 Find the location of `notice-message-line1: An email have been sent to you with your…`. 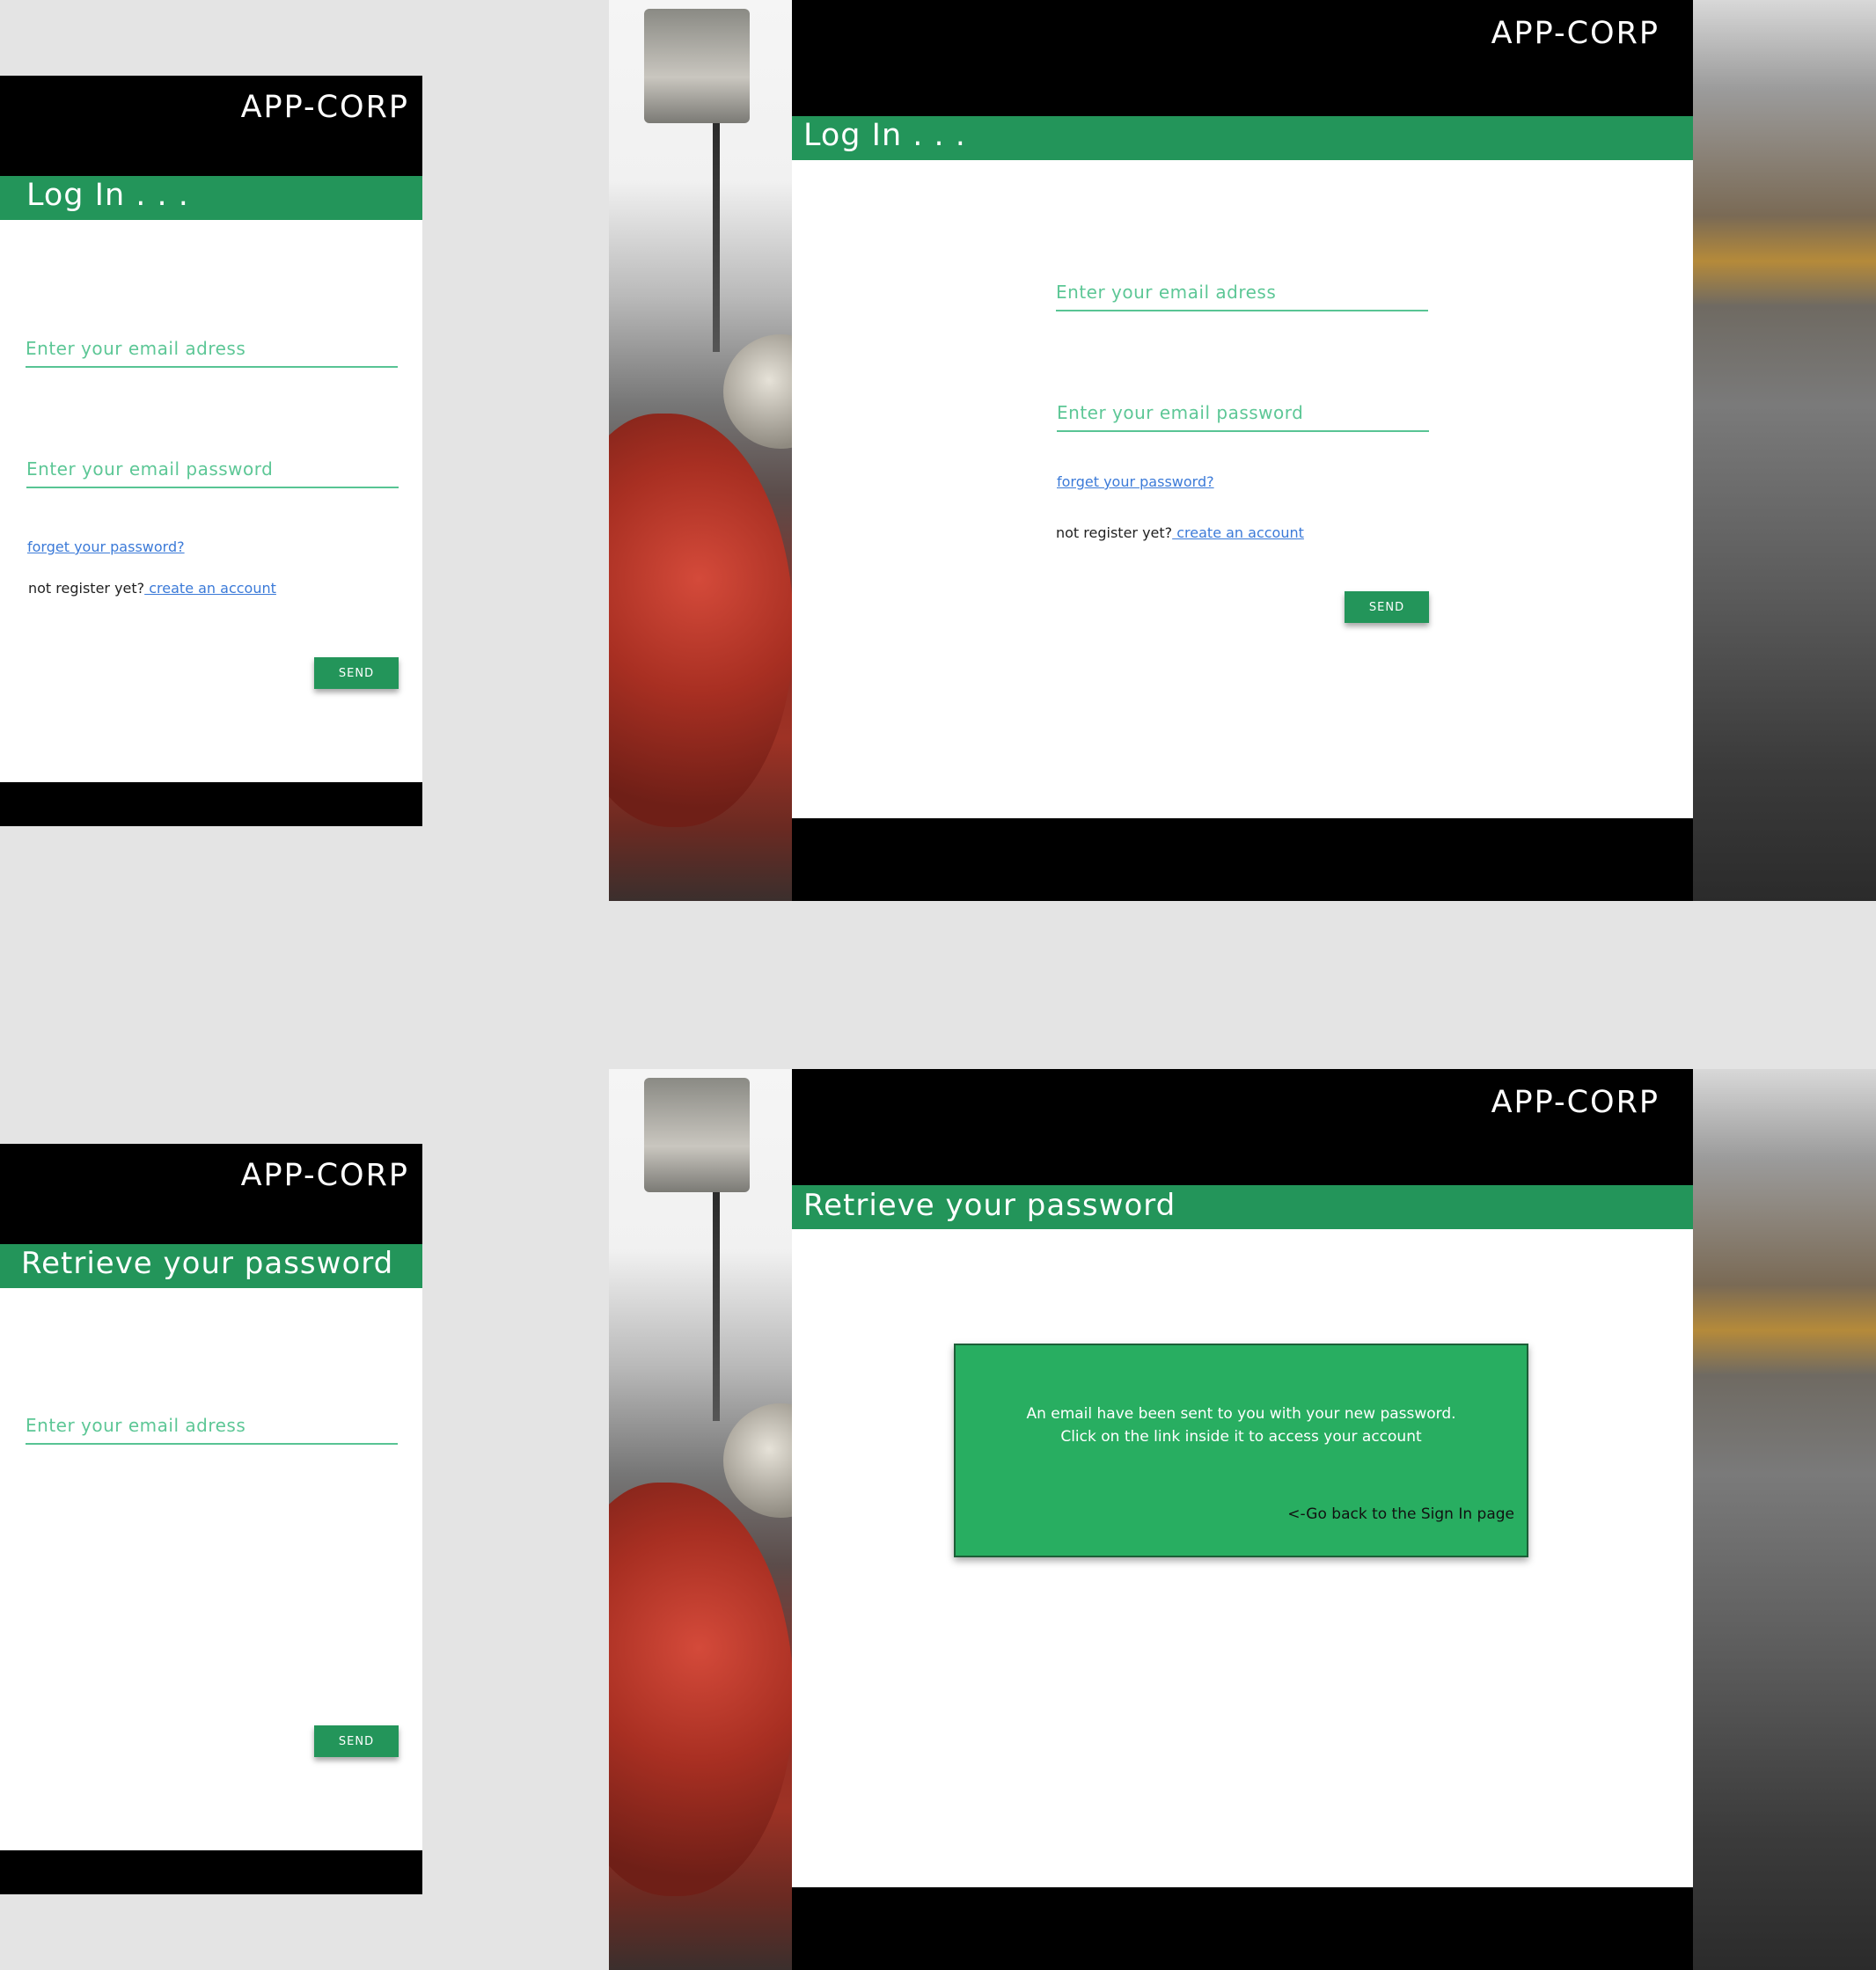

notice-message-line1: An email have been sent to you with your… is located at coordinates (1241, 1414).